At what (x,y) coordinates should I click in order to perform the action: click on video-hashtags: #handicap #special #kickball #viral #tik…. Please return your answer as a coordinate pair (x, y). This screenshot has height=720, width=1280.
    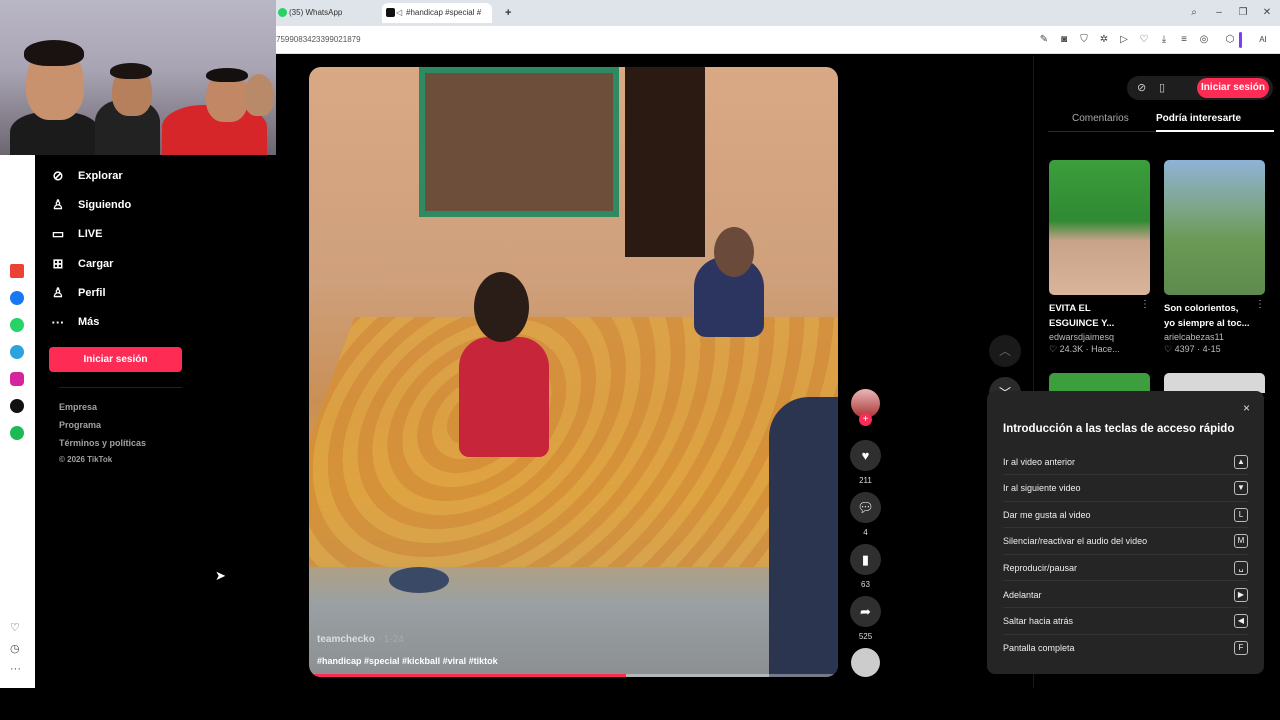
    Looking at the image, I should click on (407, 661).